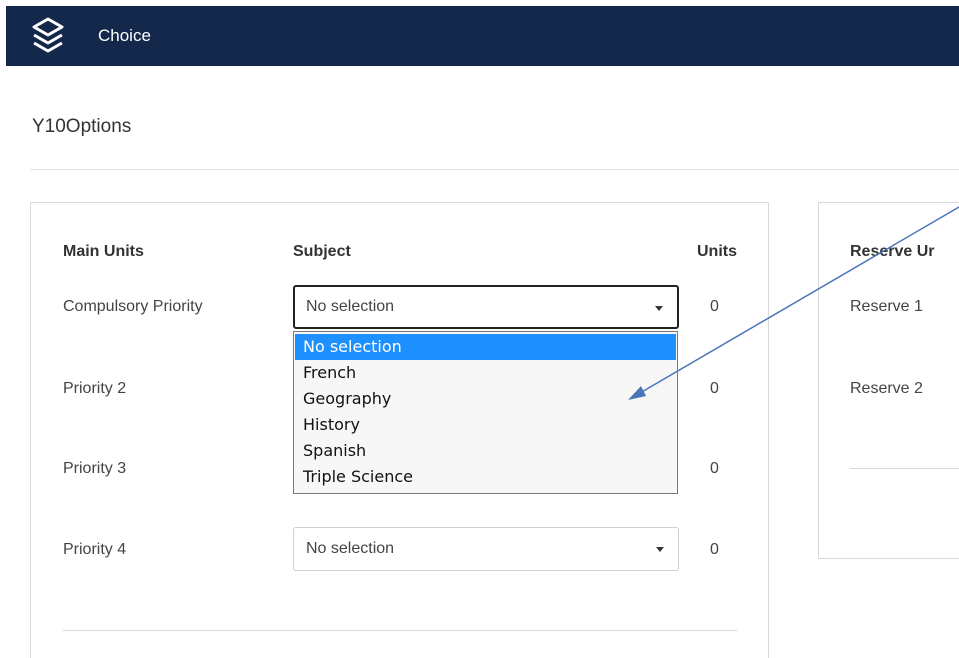  Describe the element at coordinates (400, 630) in the screenshot. I see `main-panel-divider` at that location.